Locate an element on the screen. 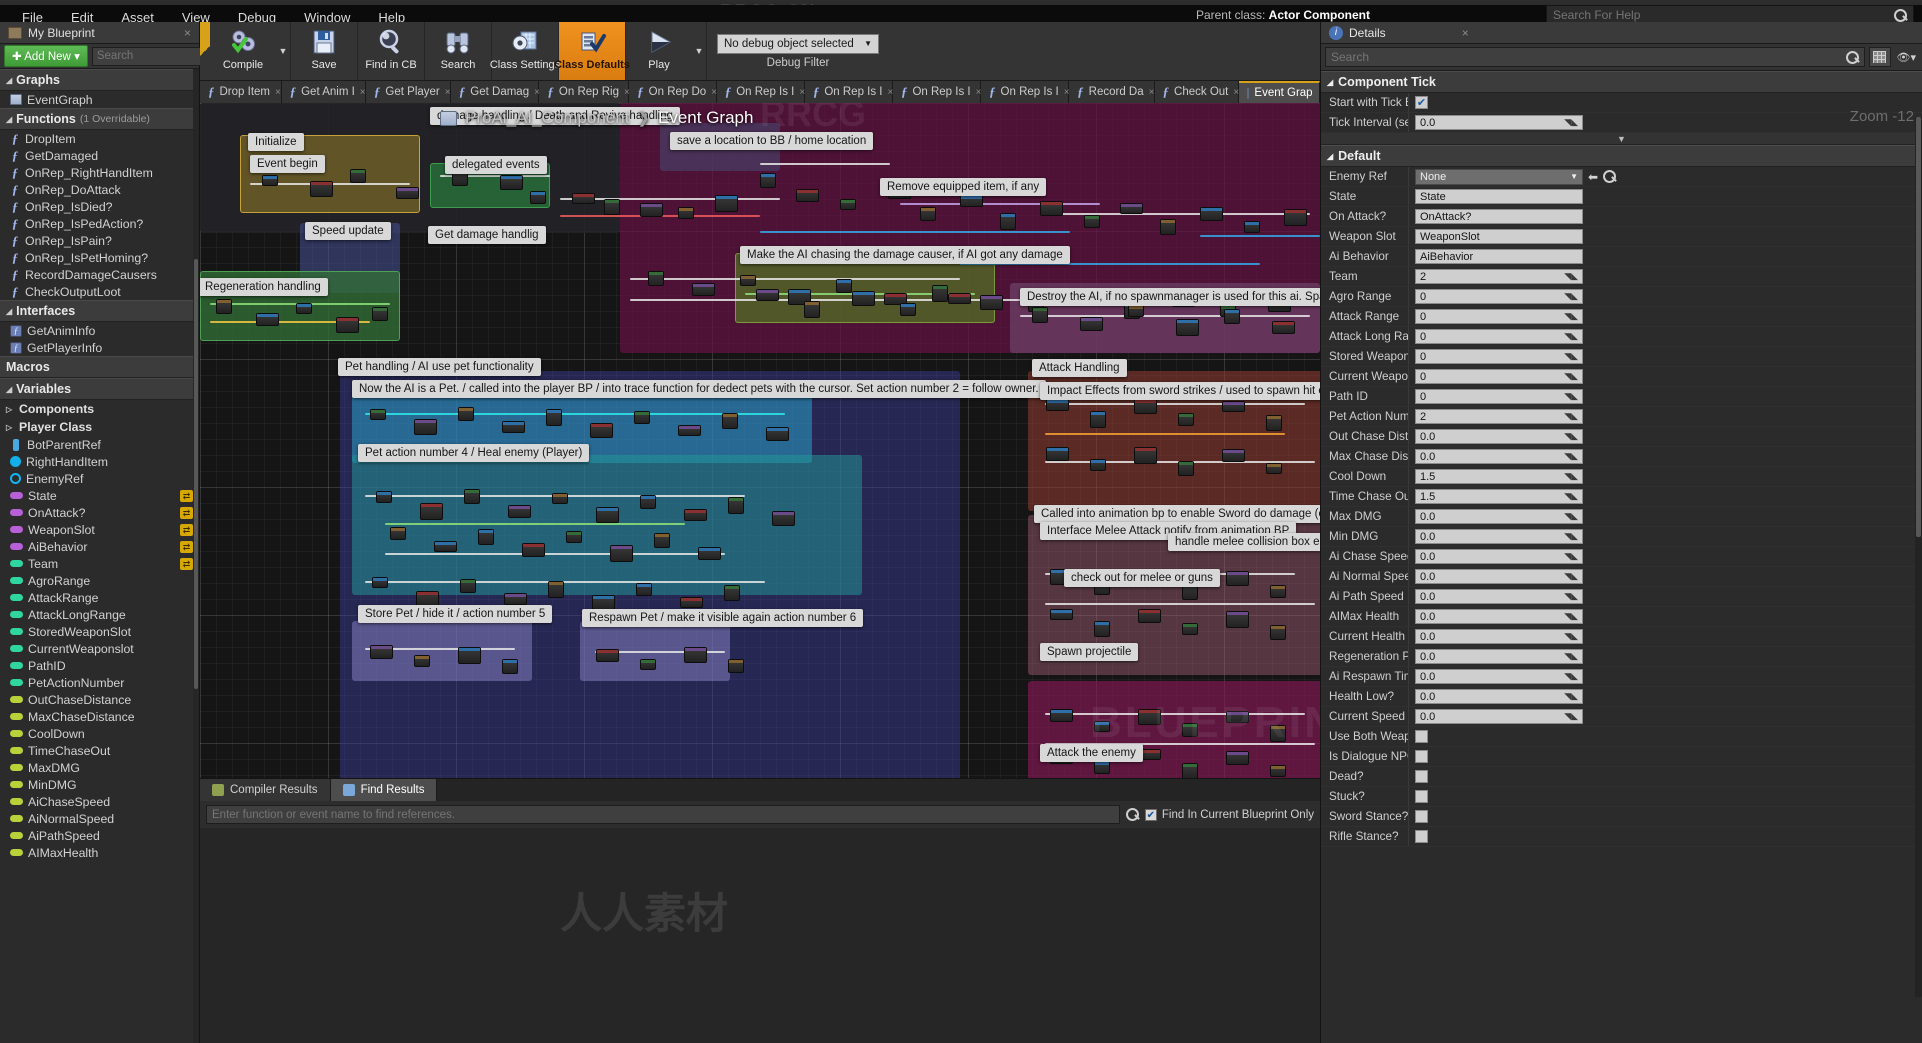  tree-item: ƒ OnRep_IsPain? is located at coordinates (99, 240).